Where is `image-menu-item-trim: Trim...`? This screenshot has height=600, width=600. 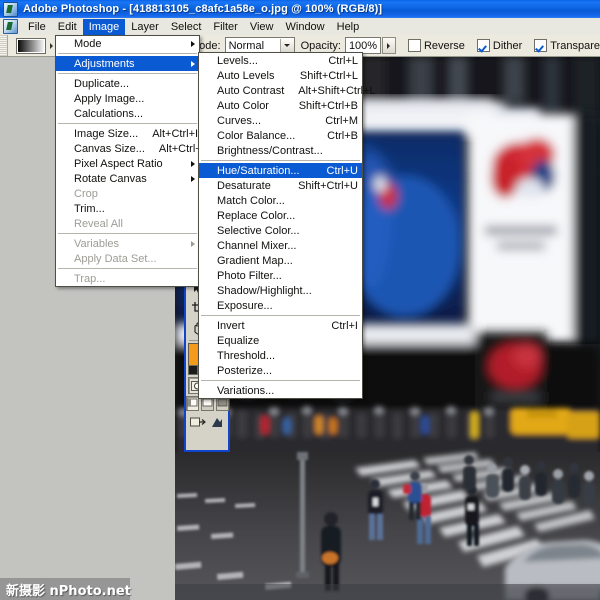
image-menu-item-trim: Trim... is located at coordinates (127, 208).